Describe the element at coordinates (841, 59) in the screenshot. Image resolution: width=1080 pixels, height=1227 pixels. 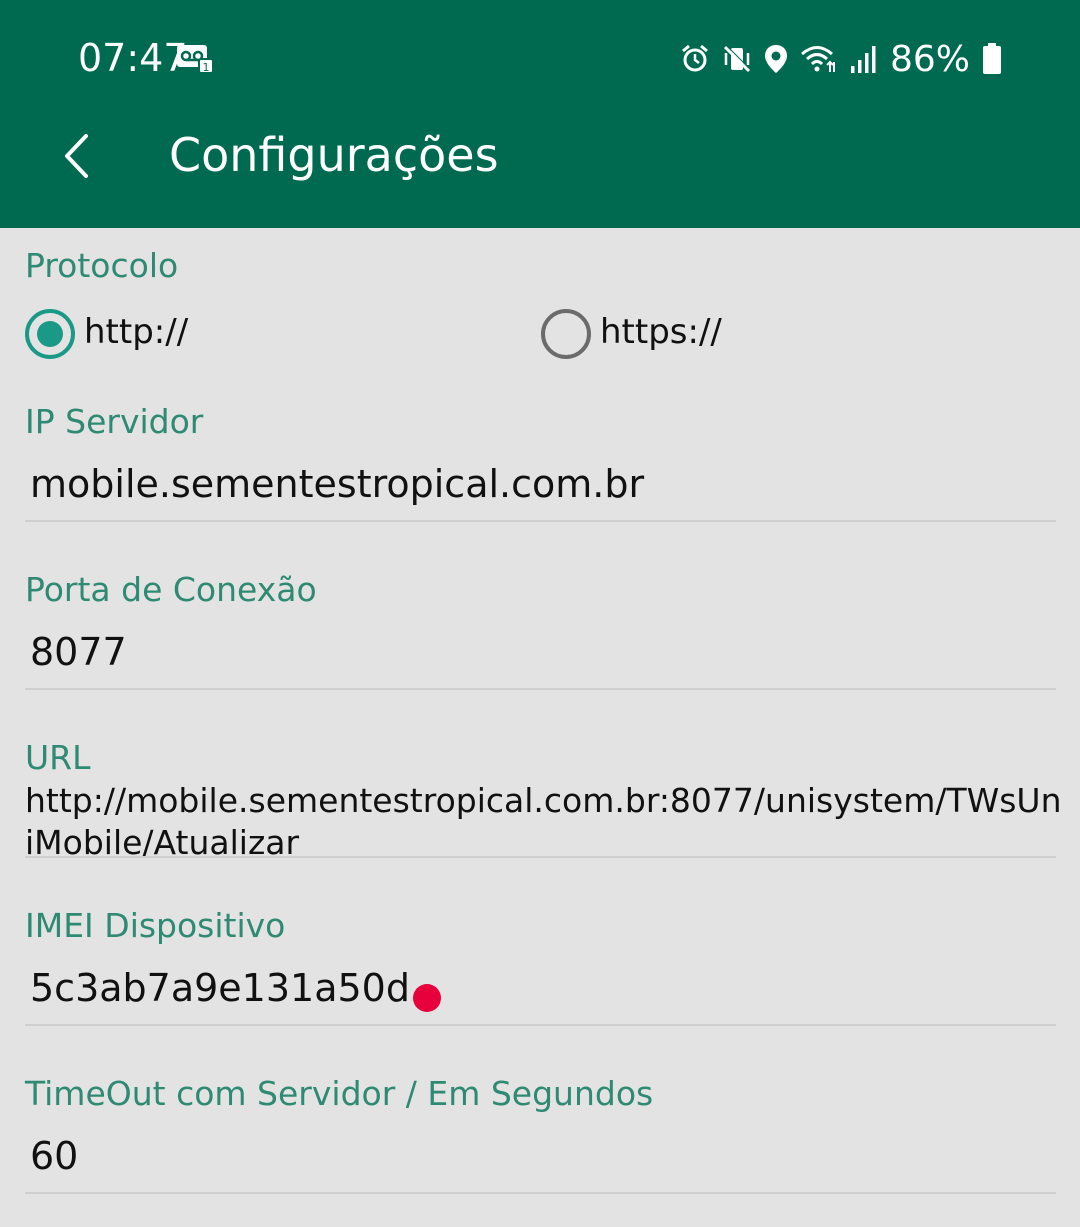
I see `status-icons: 86%` at that location.